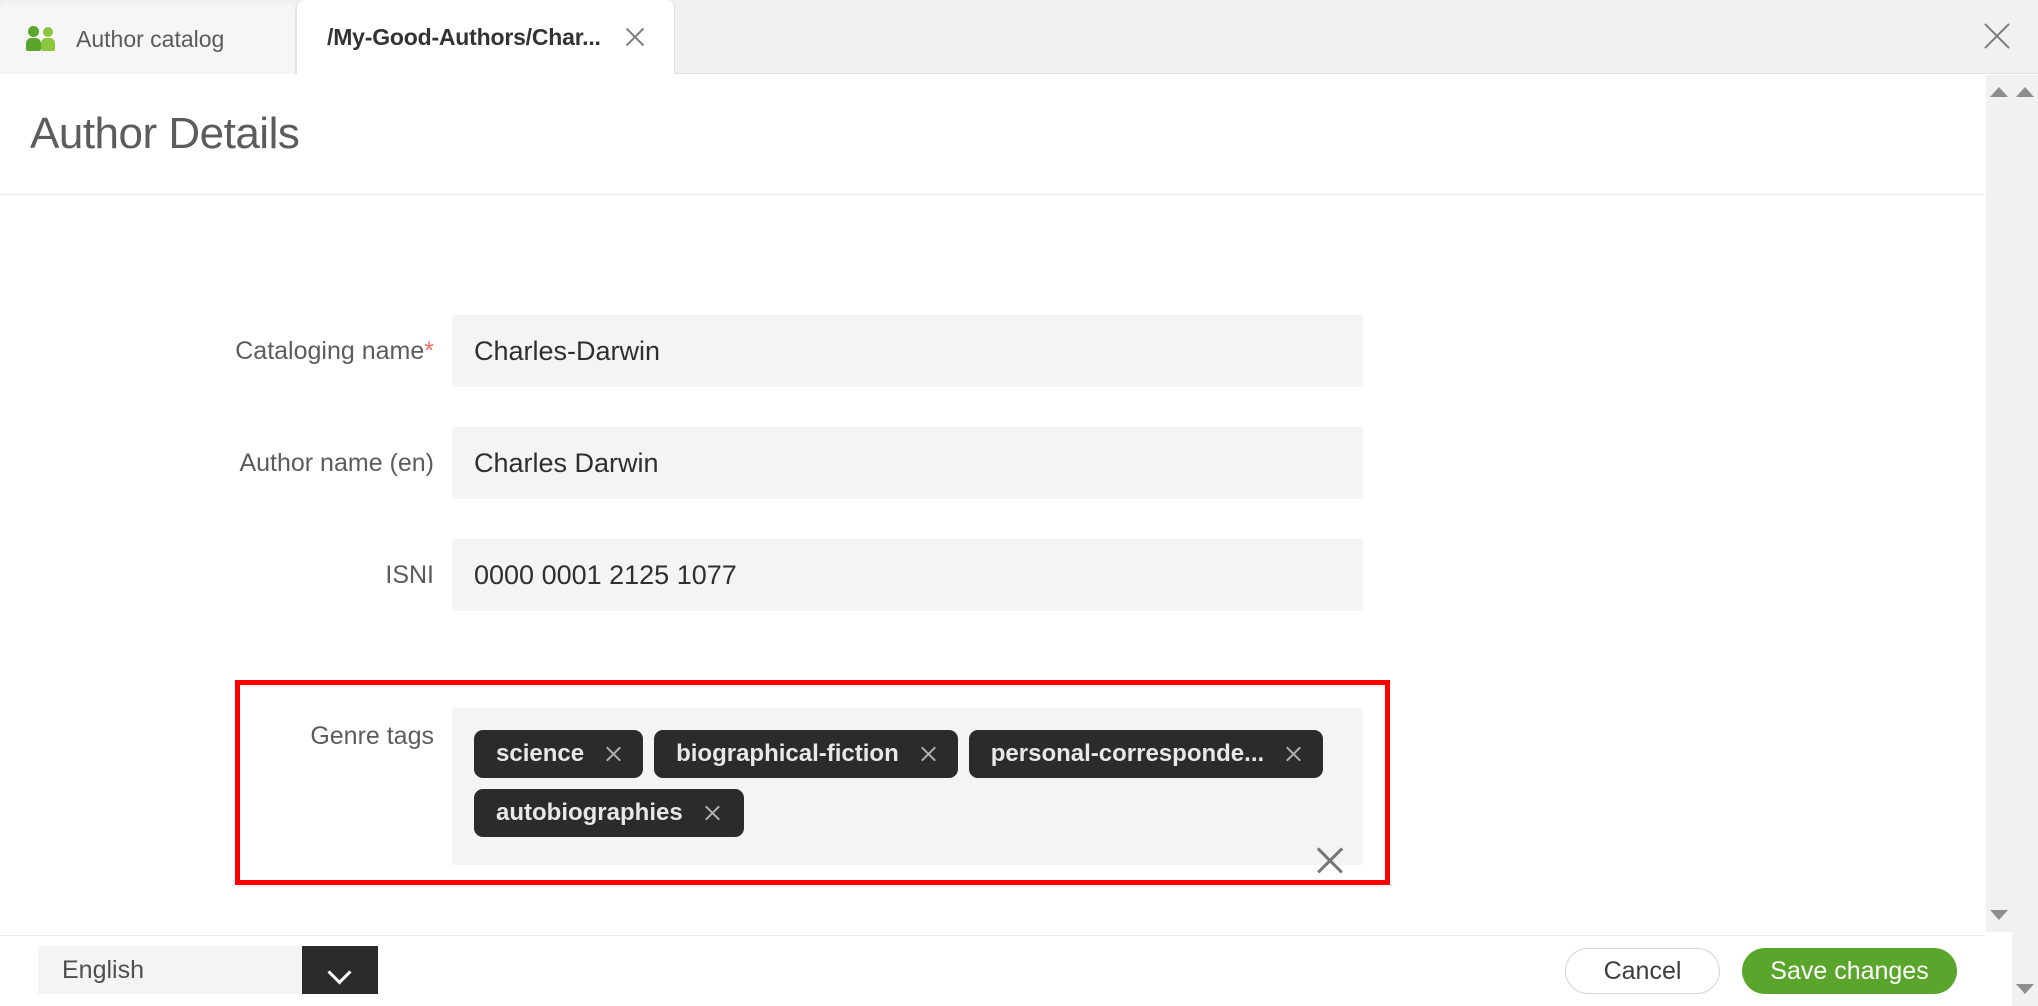  What do you see at coordinates (409, 575) in the screenshot?
I see `field-label: ISNI` at bounding box center [409, 575].